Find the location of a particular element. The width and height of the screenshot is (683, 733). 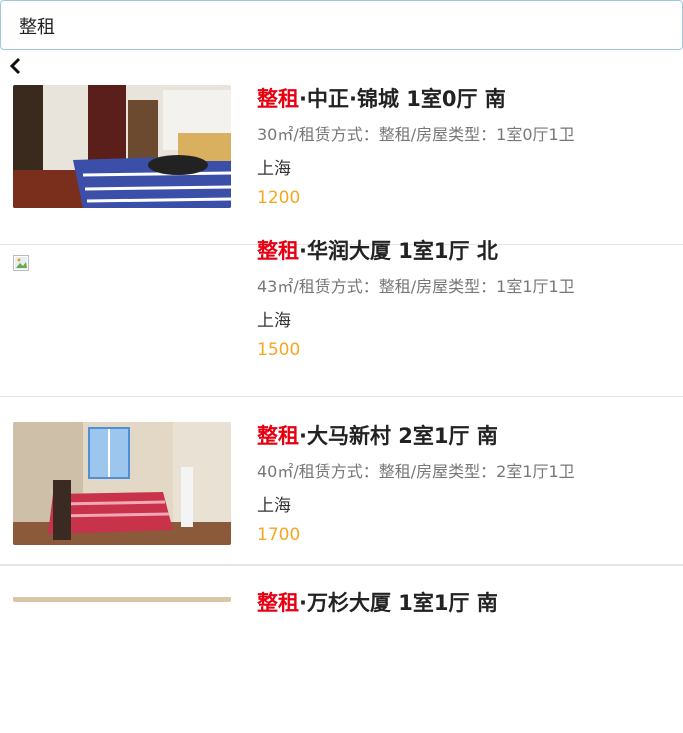

search-input is located at coordinates (339, 26).